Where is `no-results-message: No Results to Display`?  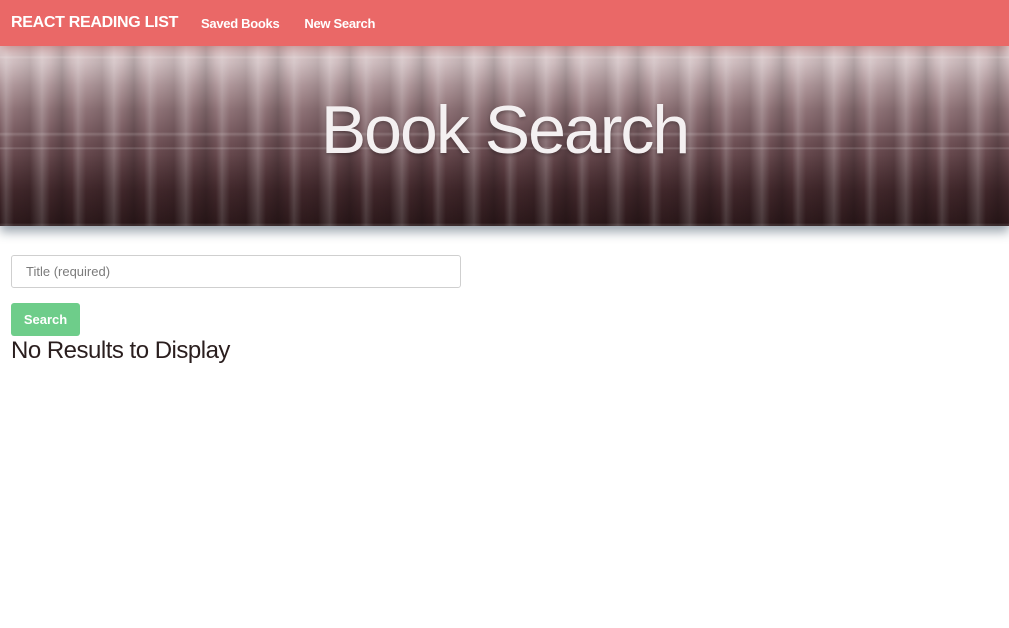 no-results-message: No Results to Display is located at coordinates (120, 350).